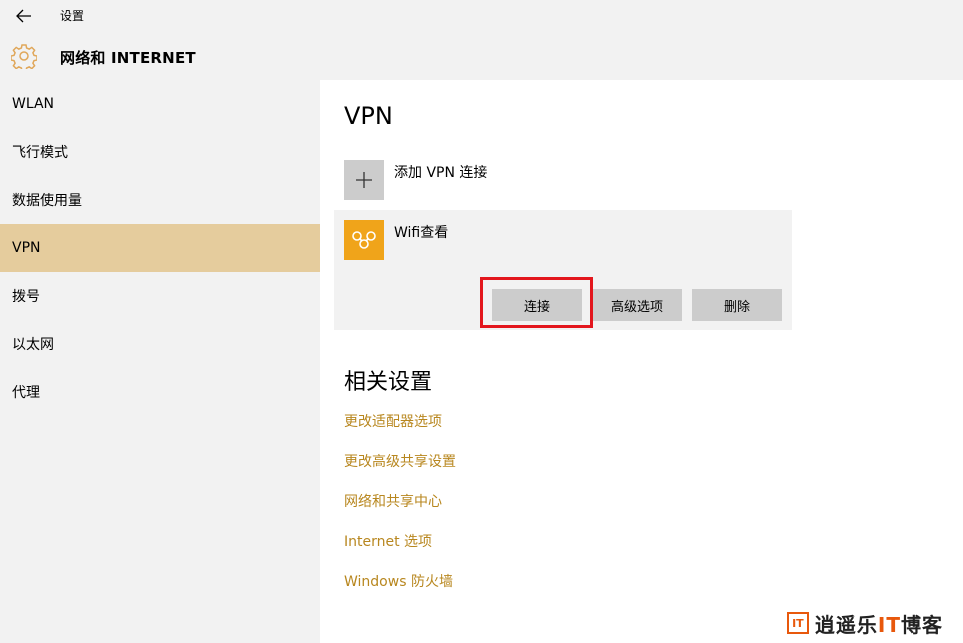 The image size is (963, 643). Describe the element at coordinates (388, 382) in the screenshot. I see `related-settings-title: 相关设置` at that location.